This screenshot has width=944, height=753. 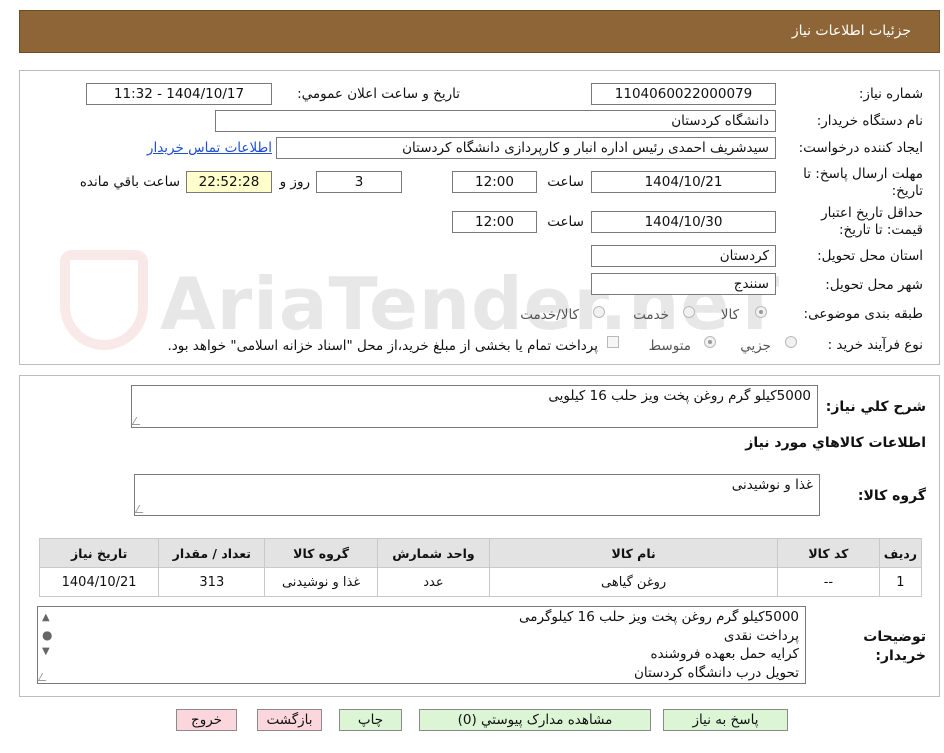 I want to click on scroll-up-icon: ▲, so click(x=46, y=617).